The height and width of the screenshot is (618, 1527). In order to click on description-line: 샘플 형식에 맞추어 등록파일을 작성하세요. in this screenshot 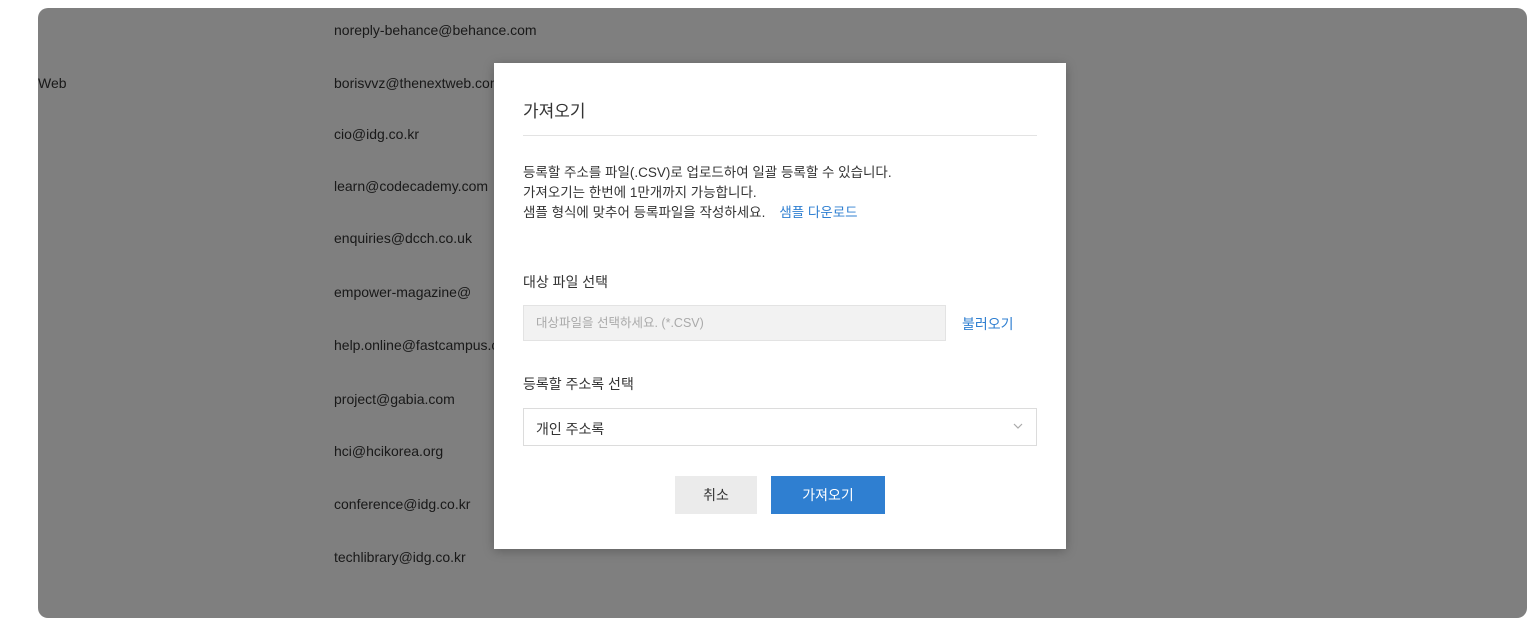, I will do `click(644, 212)`.